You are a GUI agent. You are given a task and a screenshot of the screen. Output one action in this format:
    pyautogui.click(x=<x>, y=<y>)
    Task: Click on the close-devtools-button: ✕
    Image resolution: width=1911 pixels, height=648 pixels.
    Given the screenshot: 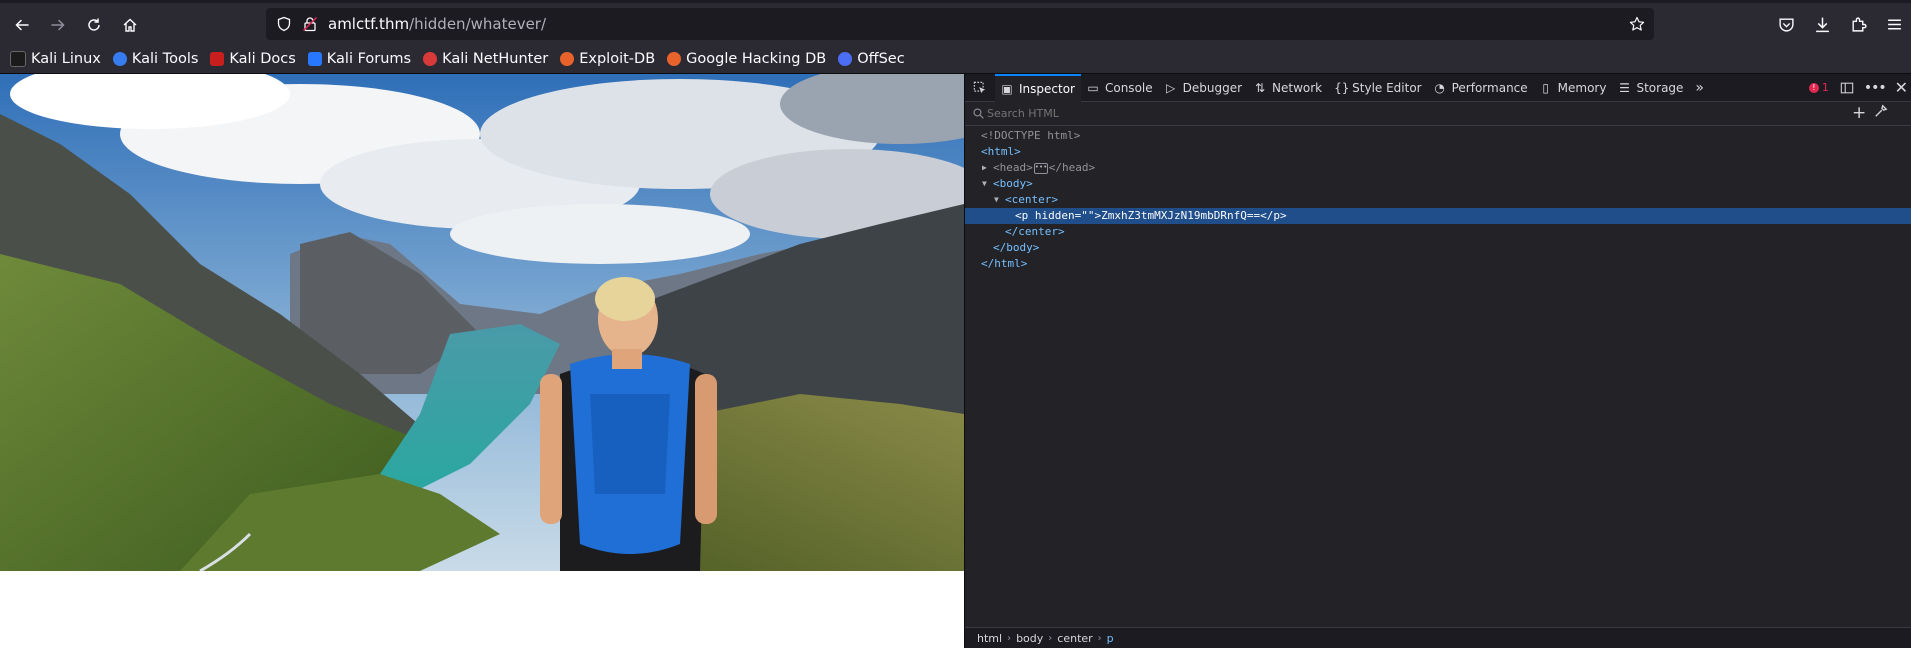 What is the action you would take?
    pyautogui.click(x=1901, y=88)
    